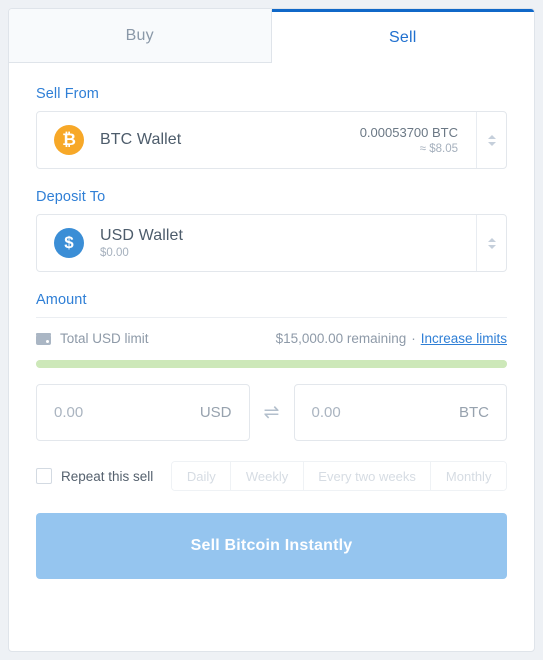  Describe the element at coordinates (464, 338) in the screenshot. I see `increase-limits-link: Increase limits` at that location.